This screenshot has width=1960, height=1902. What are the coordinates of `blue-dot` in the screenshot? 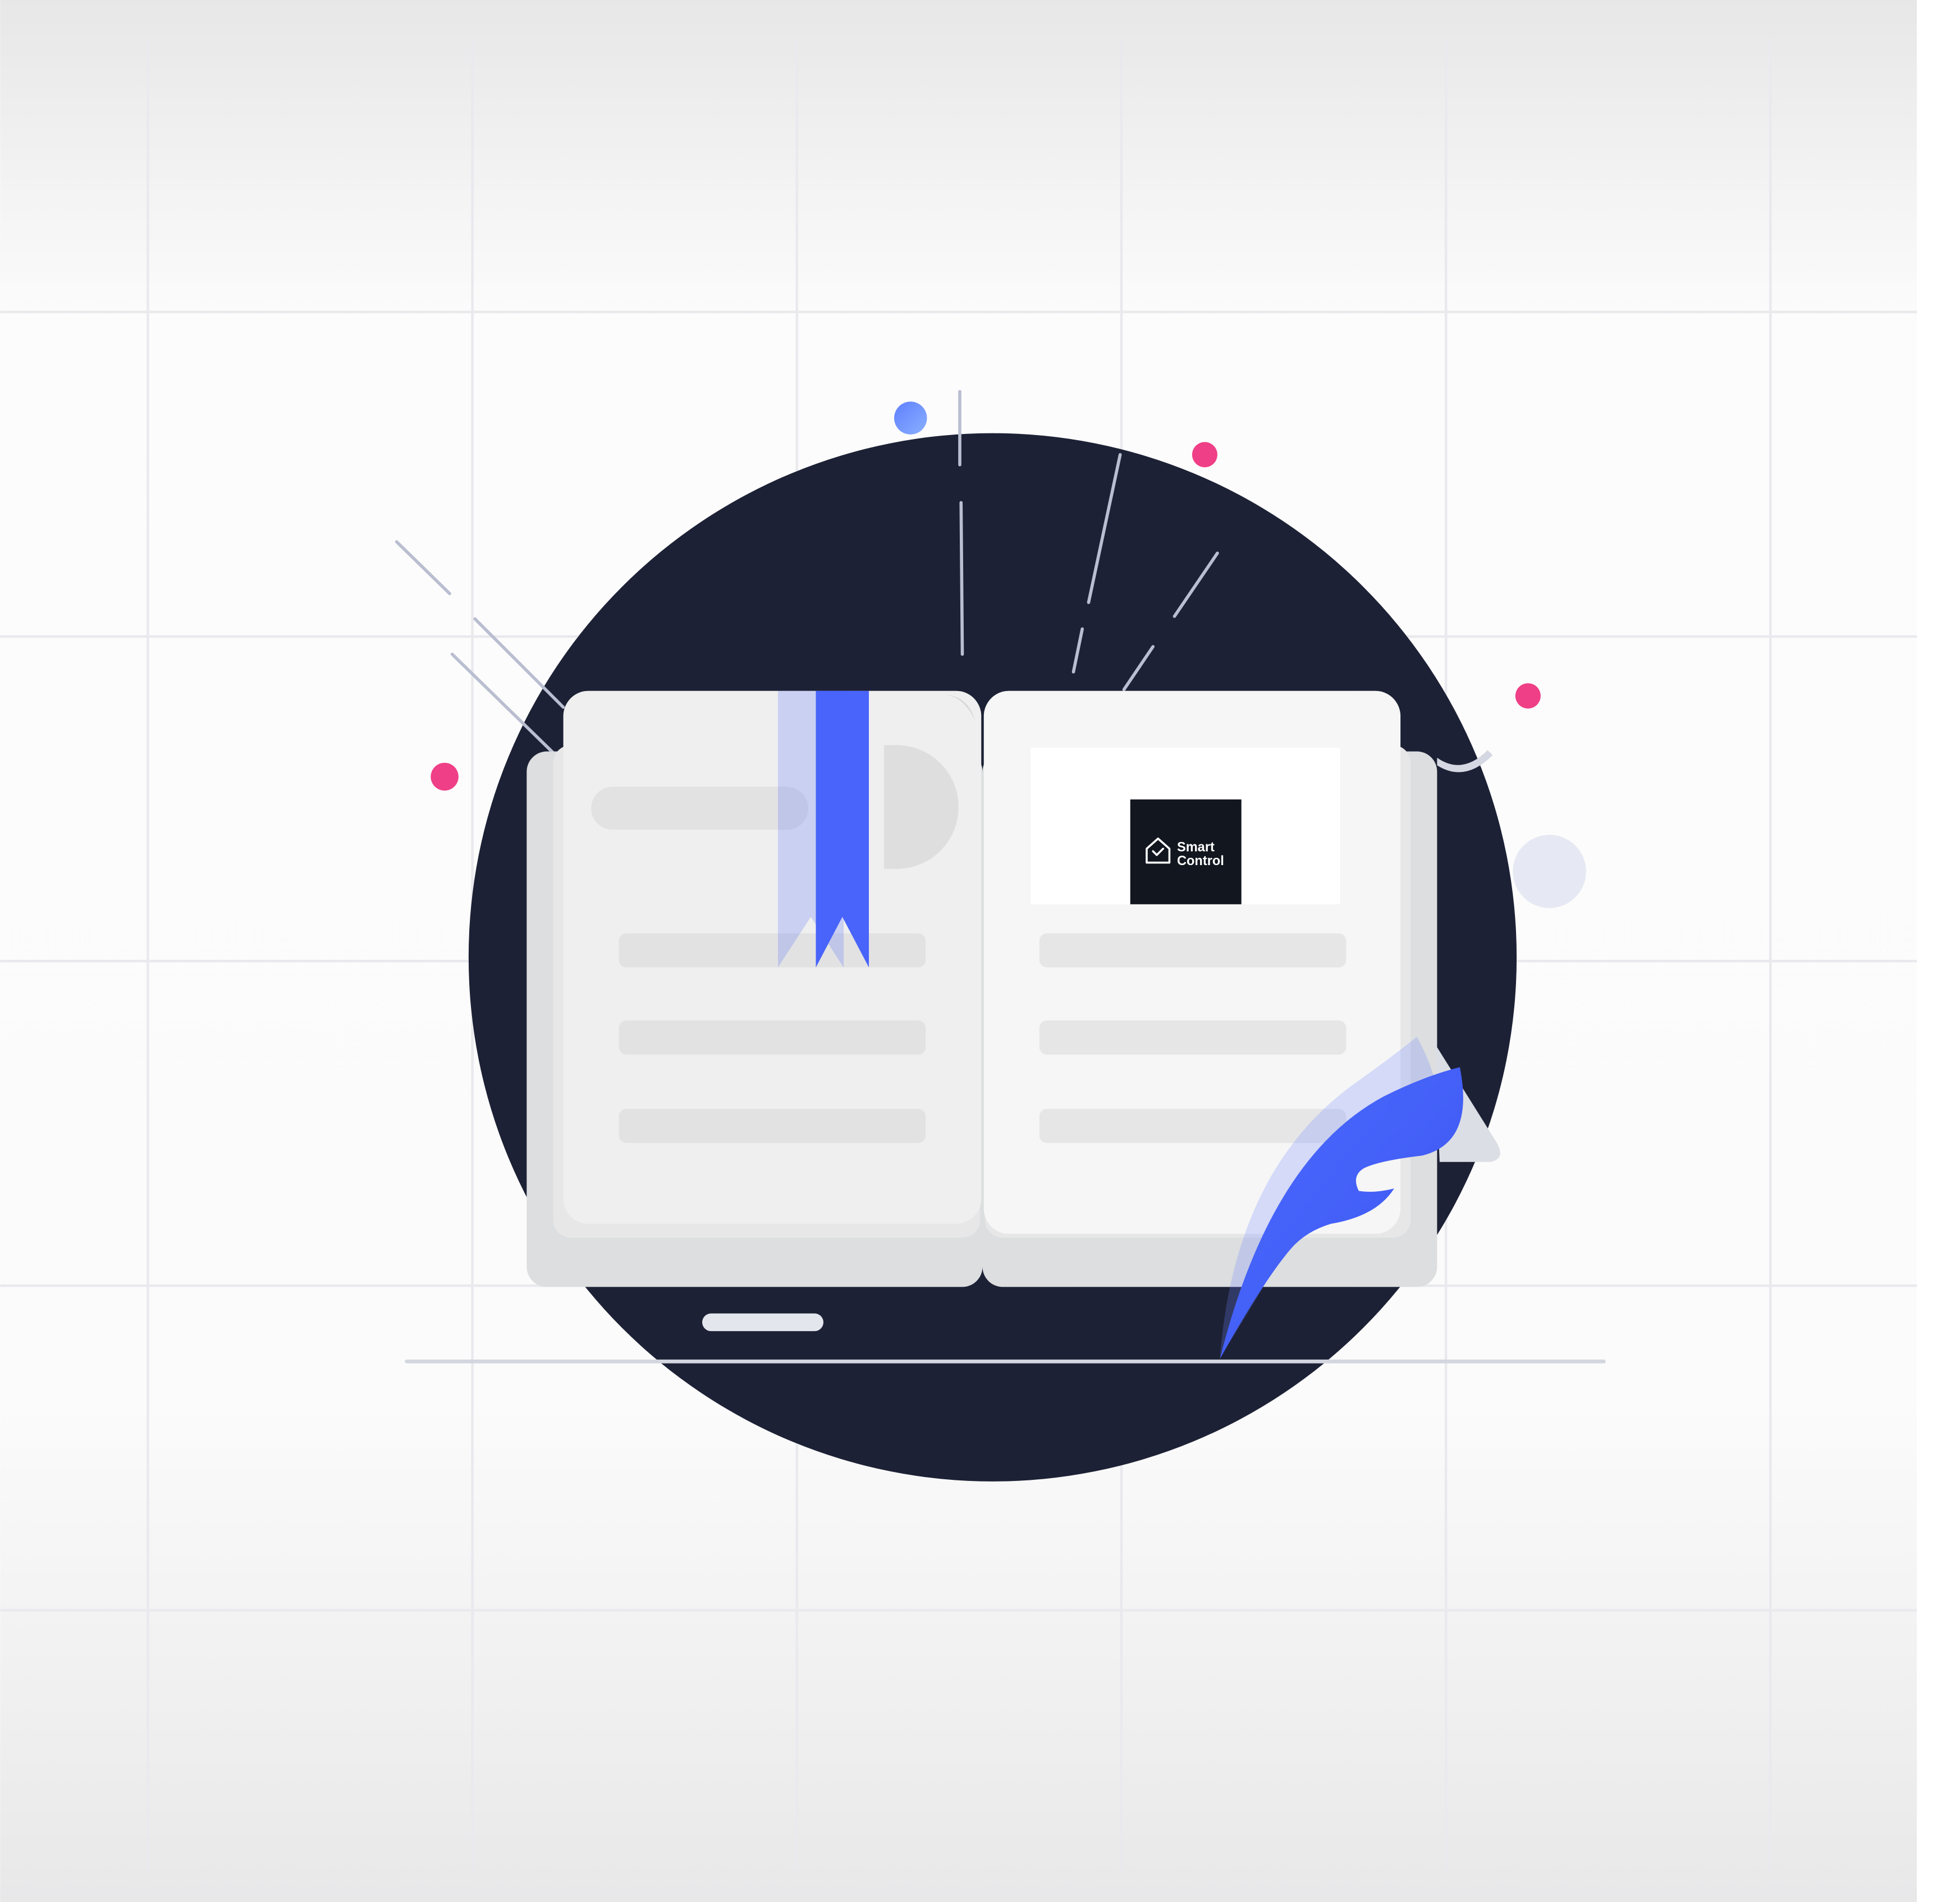 It's located at (910, 418).